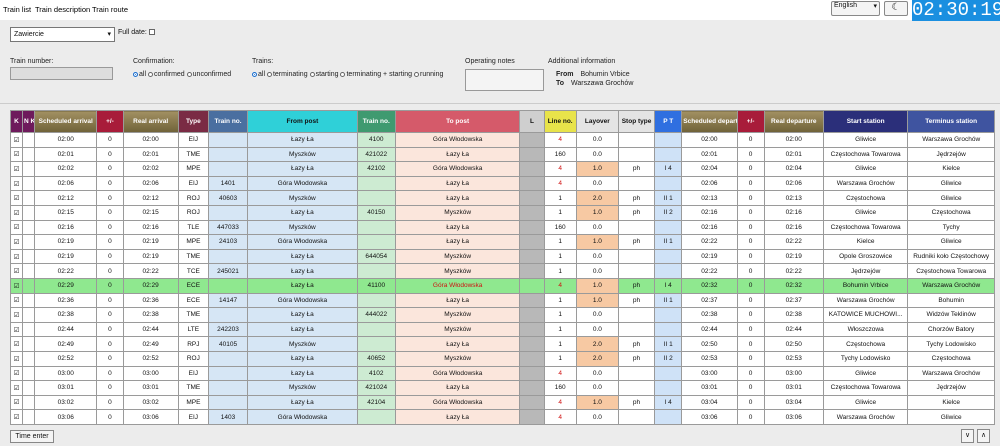 The image size is (1000, 446). I want to click on col-to-post: To post, so click(457, 121).